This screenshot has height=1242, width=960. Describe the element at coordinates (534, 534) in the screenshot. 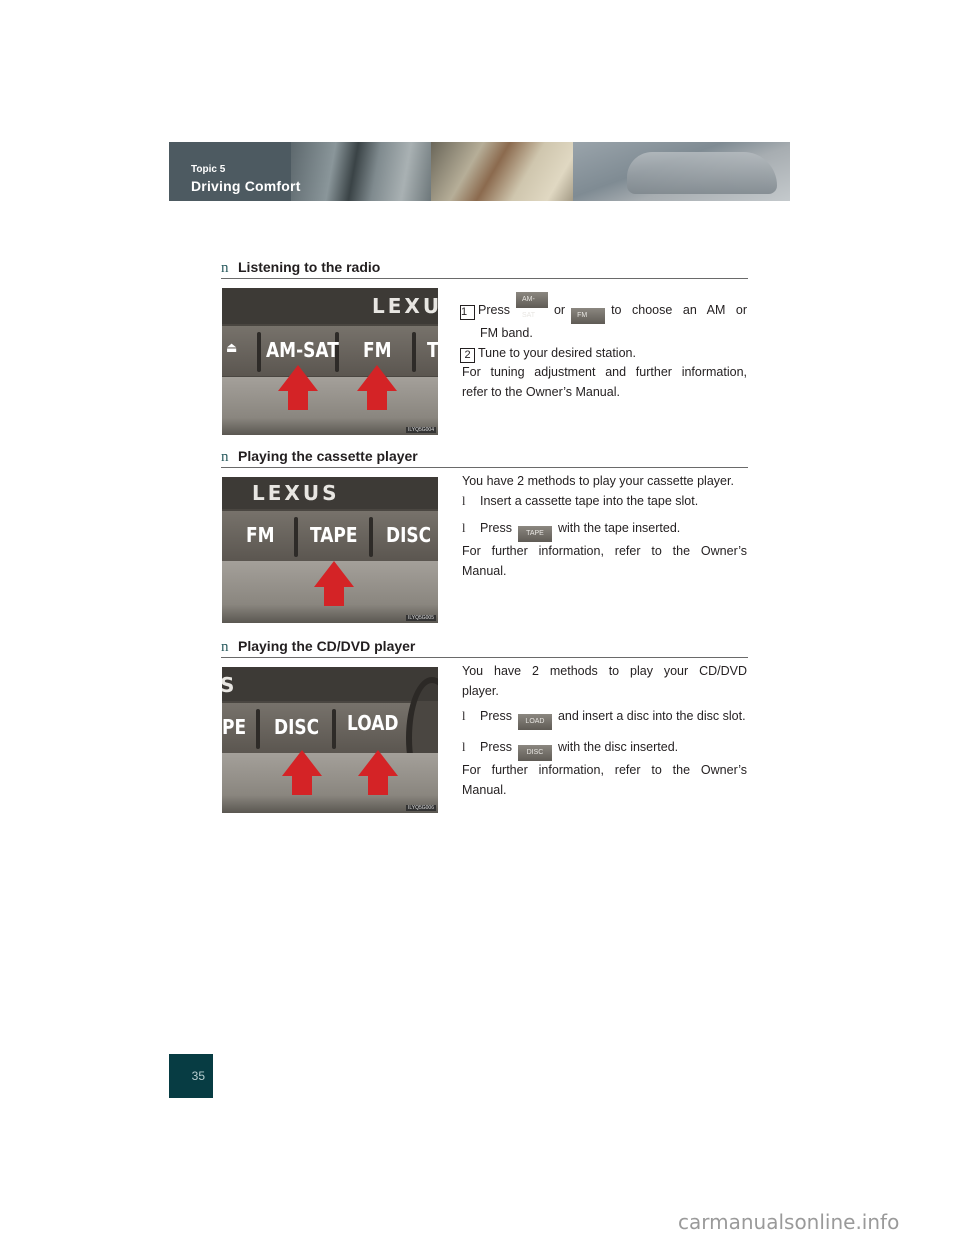

I see `tape-button-icon: TAPE` at that location.